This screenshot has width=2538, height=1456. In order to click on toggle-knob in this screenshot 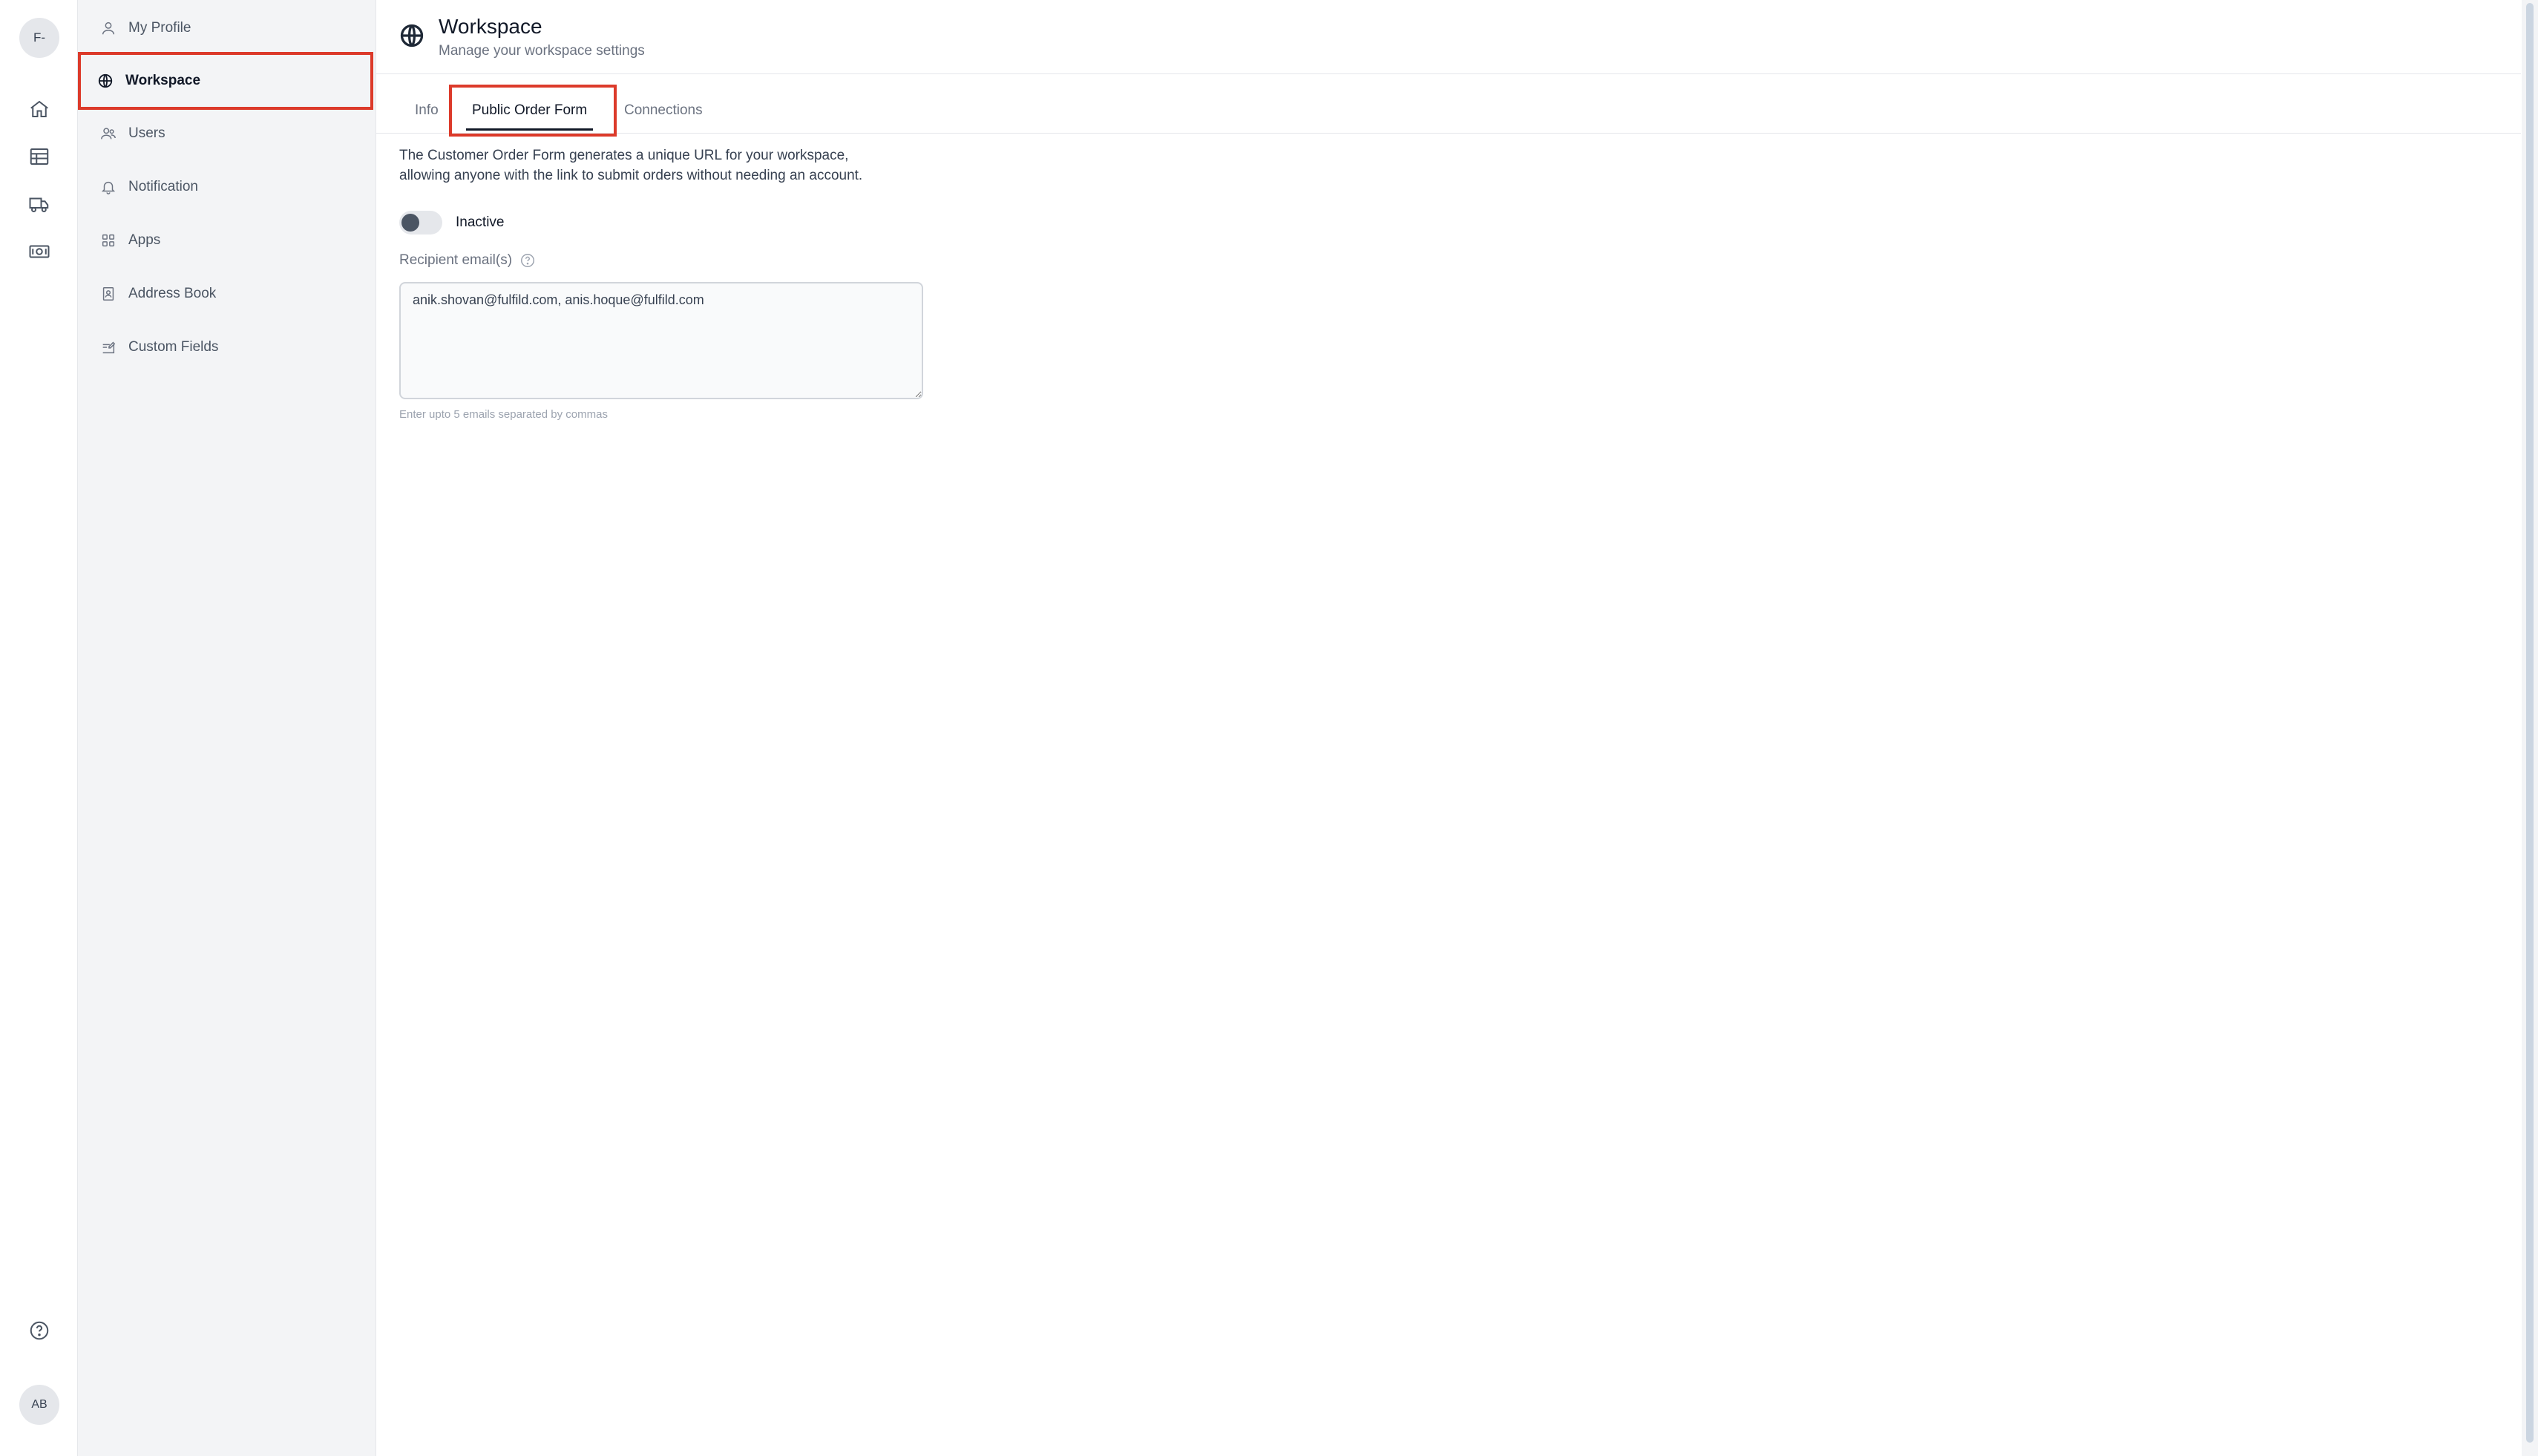, I will do `click(410, 223)`.